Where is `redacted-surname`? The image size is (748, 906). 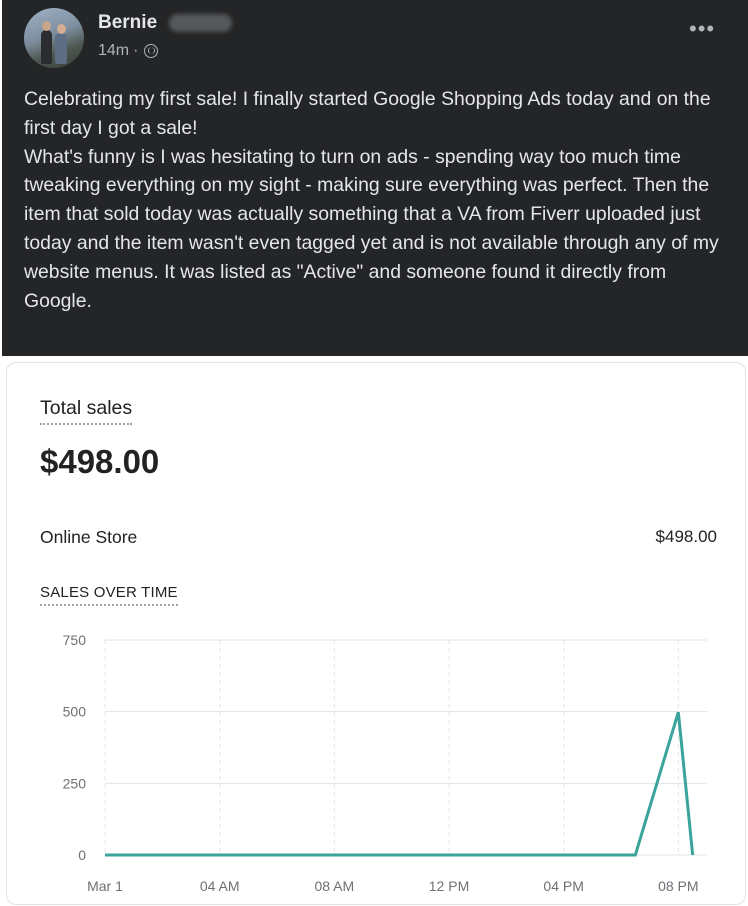 redacted-surname is located at coordinates (200, 23).